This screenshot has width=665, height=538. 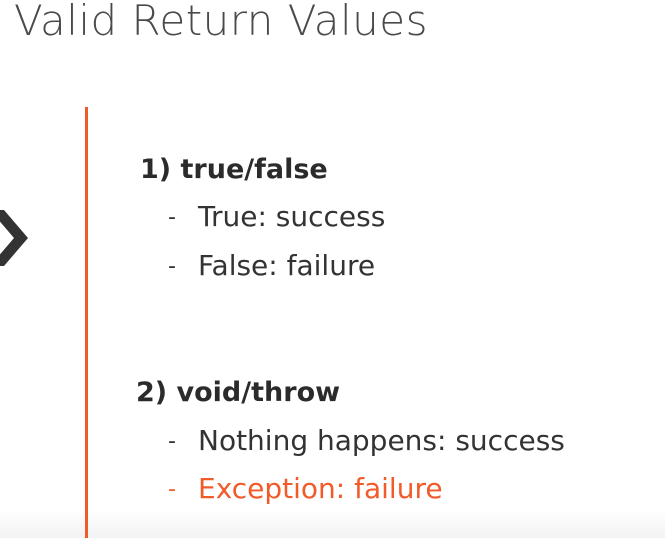 I want to click on list-item: - False: failure, so click(x=271, y=265).